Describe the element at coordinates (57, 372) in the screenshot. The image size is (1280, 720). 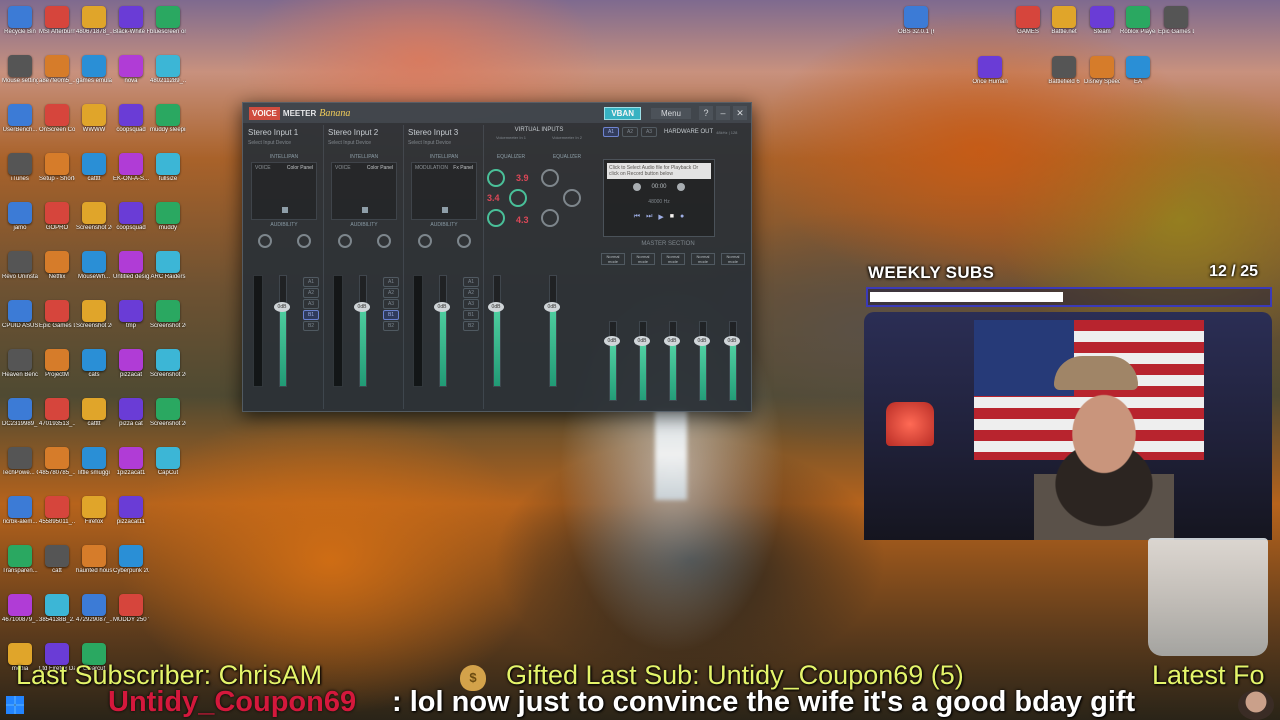
I see `desktop-icon: ProjectM` at that location.